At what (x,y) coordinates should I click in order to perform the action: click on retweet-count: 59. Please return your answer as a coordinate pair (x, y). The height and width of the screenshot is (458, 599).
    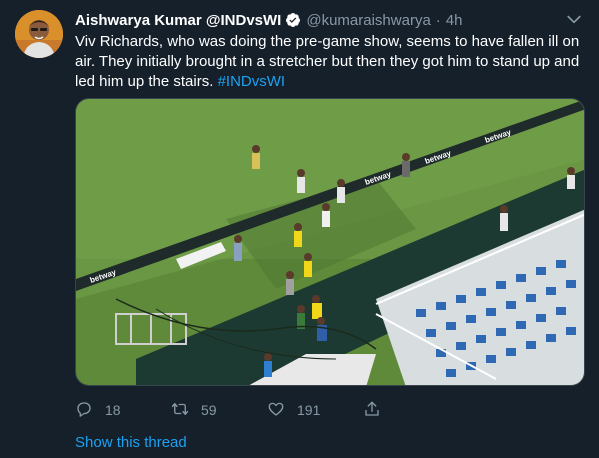
    Looking at the image, I should click on (209, 410).